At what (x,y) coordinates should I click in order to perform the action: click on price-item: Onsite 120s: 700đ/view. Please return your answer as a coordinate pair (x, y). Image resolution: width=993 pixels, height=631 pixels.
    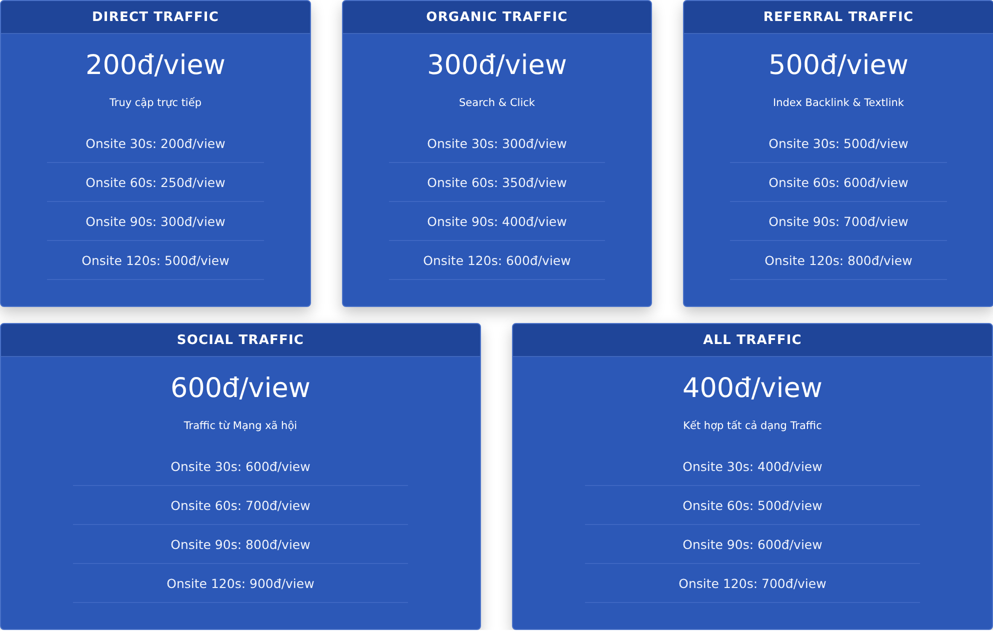
    Looking at the image, I should click on (752, 583).